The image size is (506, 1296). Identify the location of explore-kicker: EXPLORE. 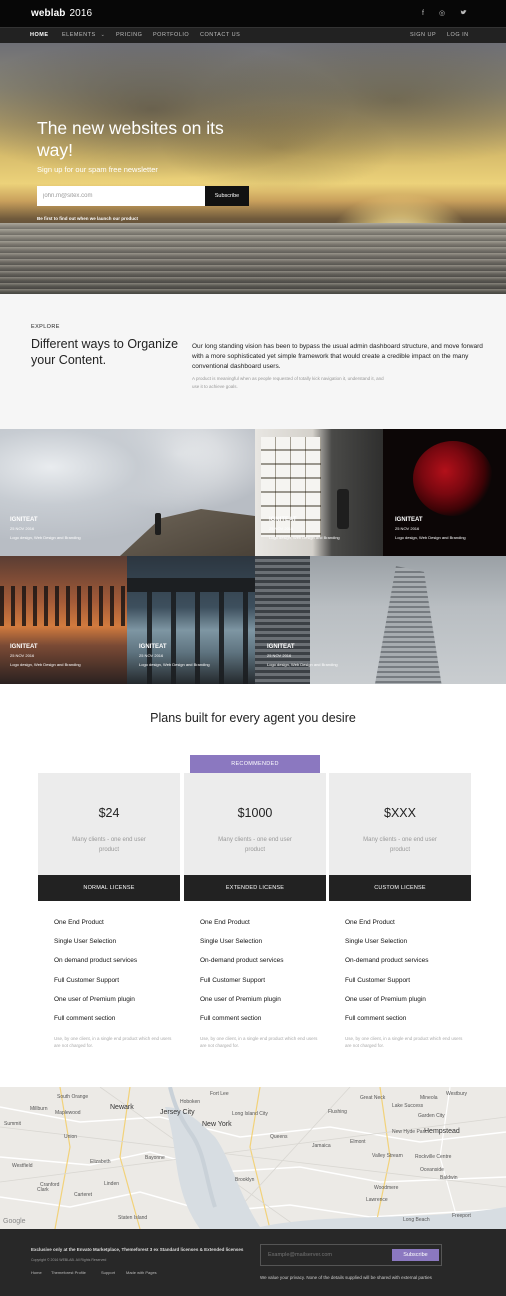
(45, 327).